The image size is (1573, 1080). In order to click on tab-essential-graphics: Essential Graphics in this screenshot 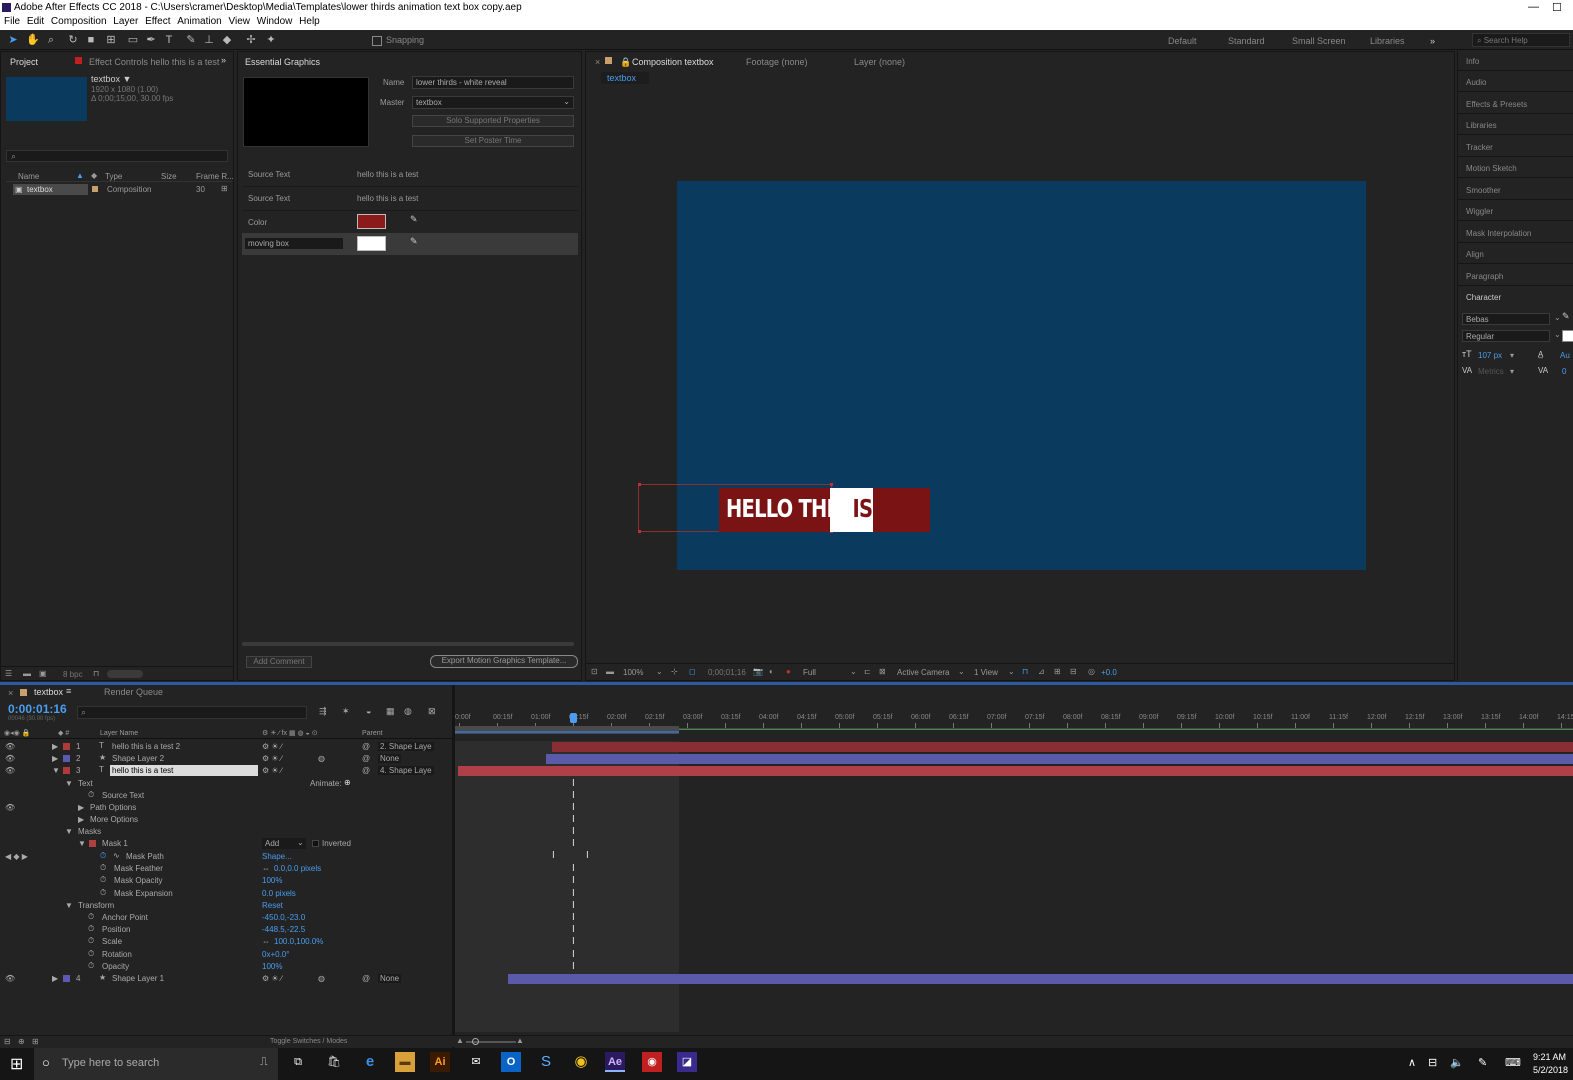, I will do `click(282, 62)`.